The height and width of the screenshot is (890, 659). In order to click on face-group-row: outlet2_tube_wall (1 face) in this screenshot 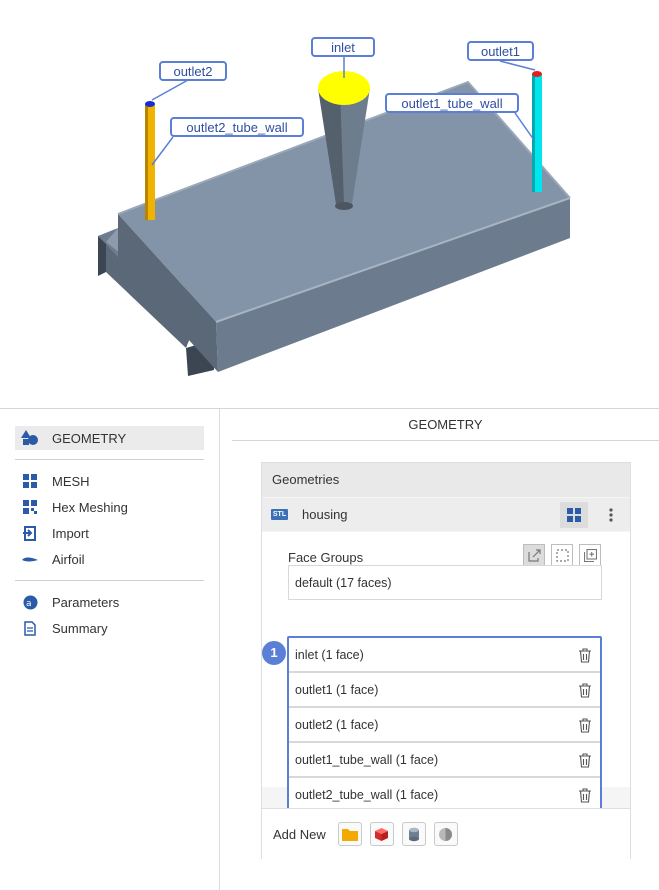, I will do `click(445, 794)`.